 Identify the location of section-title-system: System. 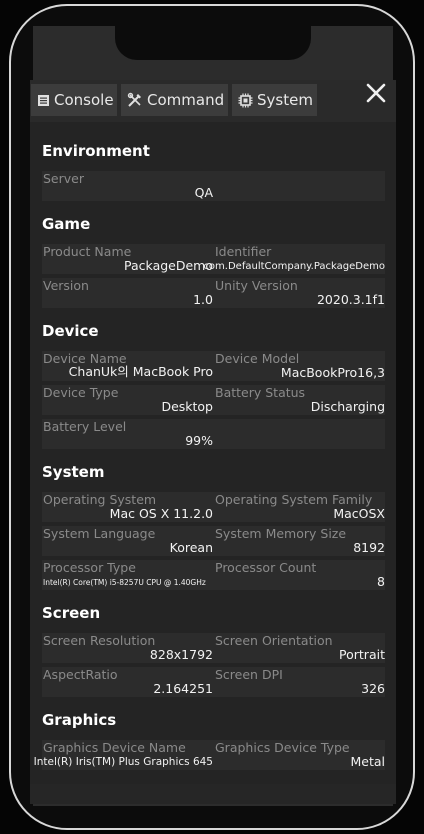
(73, 472).